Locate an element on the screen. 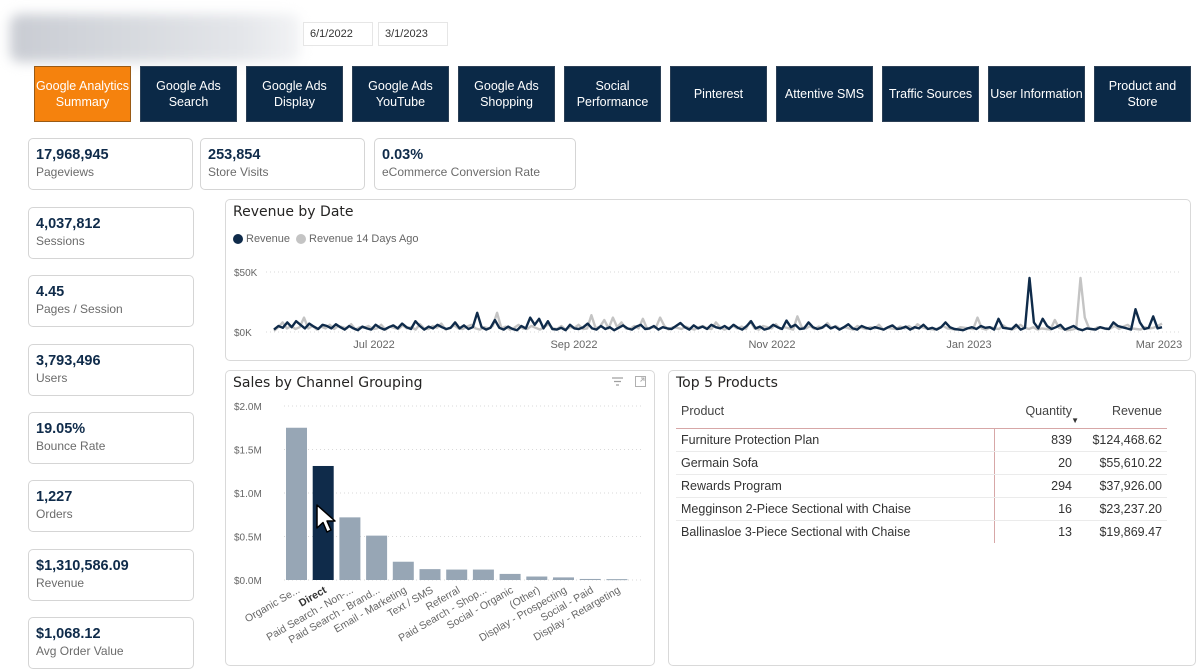 The width and height of the screenshot is (1204, 671). kpi-label: Revenue is located at coordinates (60, 583).